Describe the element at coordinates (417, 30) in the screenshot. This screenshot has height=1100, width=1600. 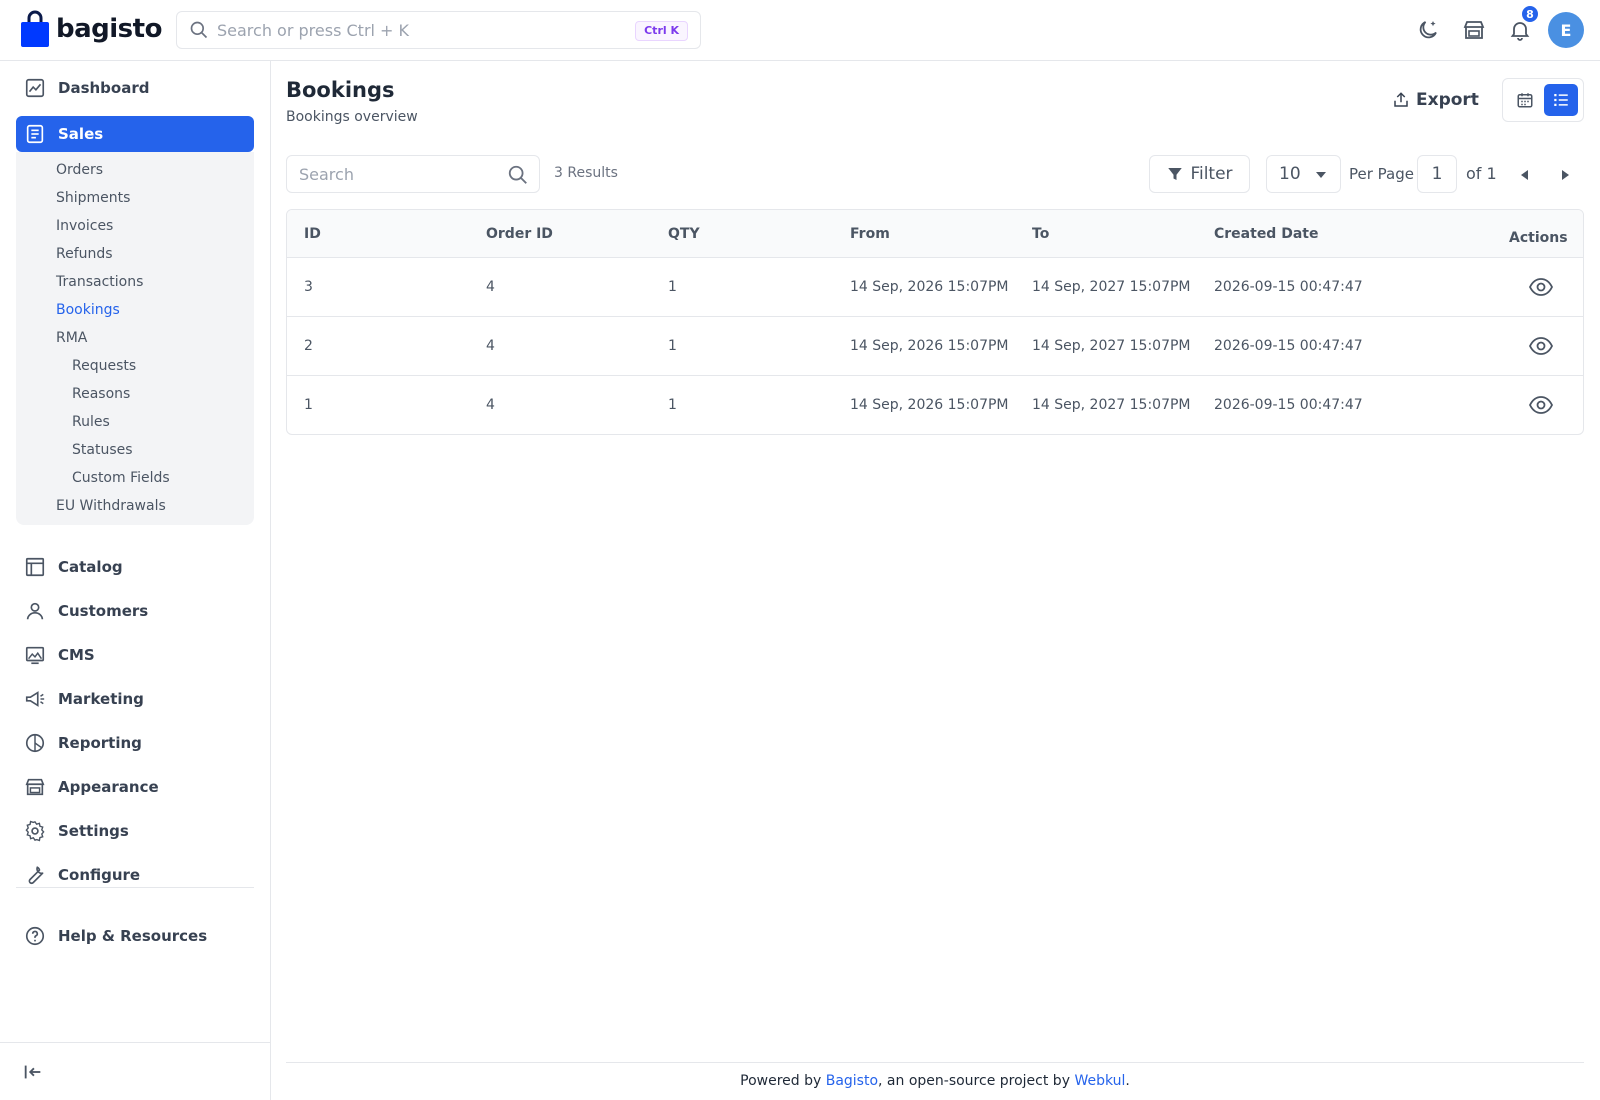
I see `global-search-input` at that location.